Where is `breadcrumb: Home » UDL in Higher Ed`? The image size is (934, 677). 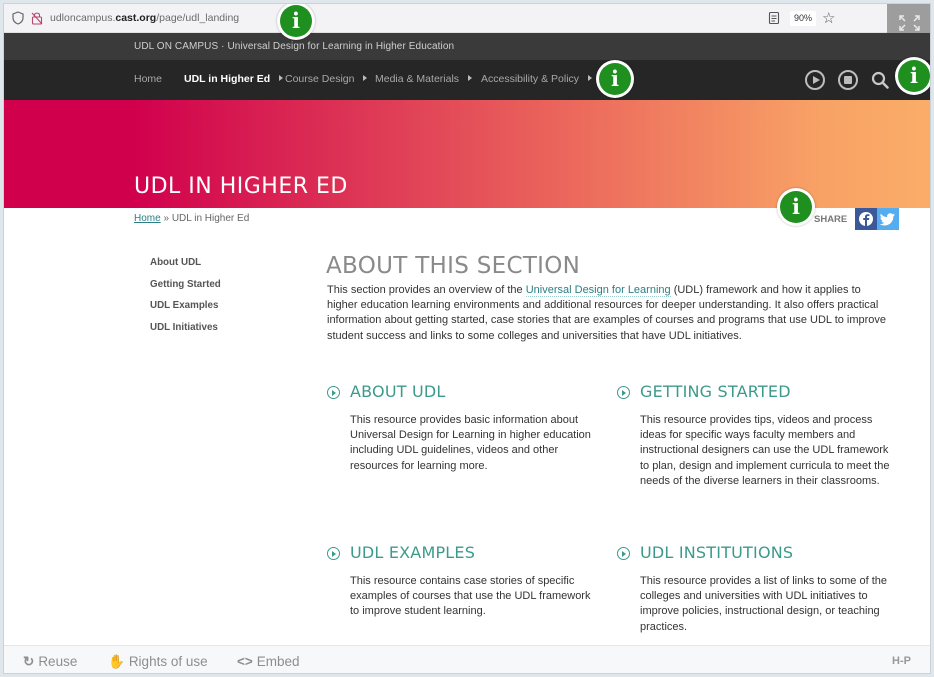
breadcrumb: Home » UDL in Higher Ed is located at coordinates (191, 218).